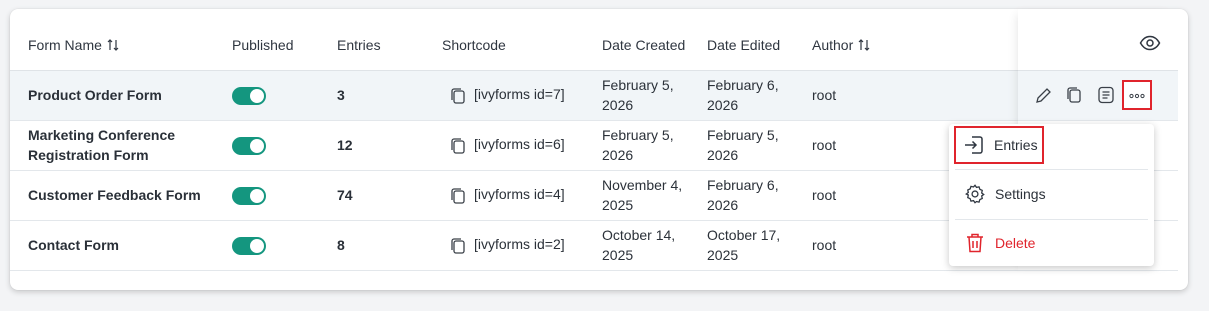  What do you see at coordinates (1020, 194) in the screenshot?
I see `menu-item-settings-label: Settings` at bounding box center [1020, 194].